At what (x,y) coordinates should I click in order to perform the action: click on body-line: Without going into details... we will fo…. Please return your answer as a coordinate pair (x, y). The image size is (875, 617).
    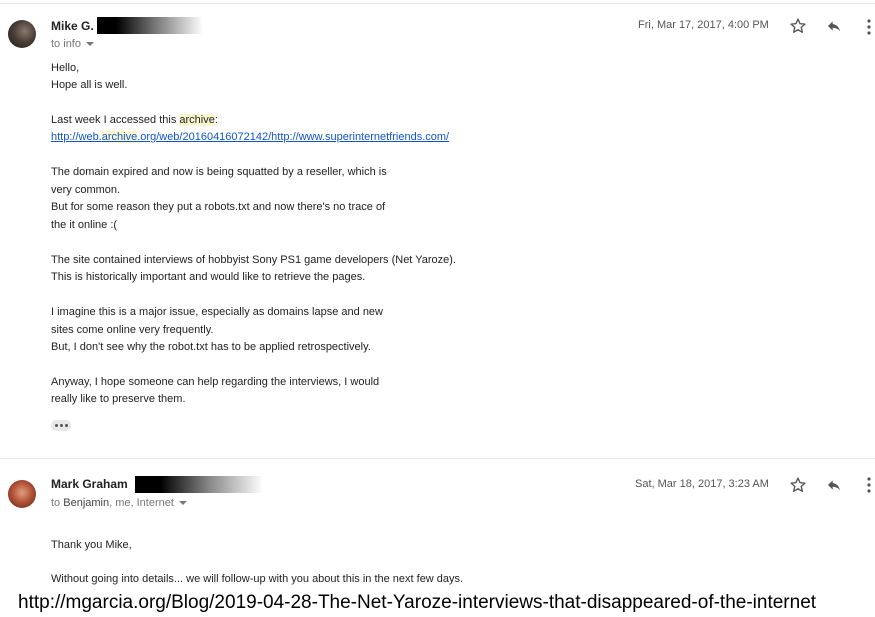
    Looking at the image, I should click on (257, 579).